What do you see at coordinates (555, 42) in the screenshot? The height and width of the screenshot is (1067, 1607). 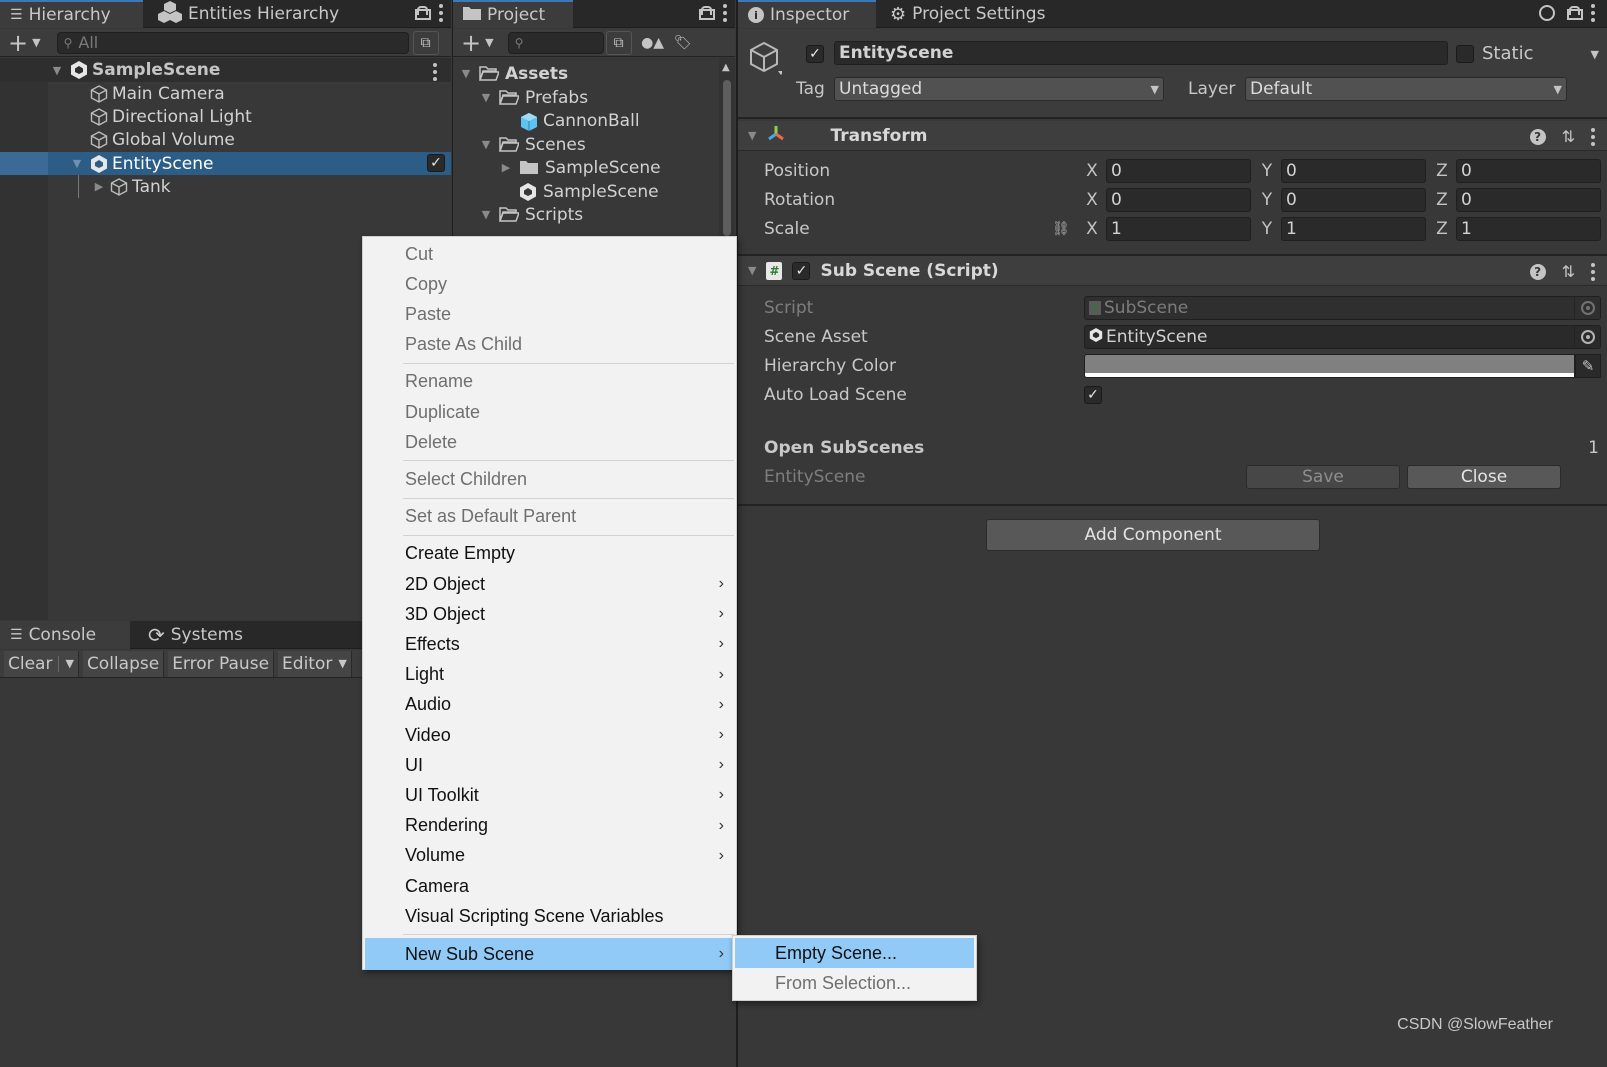 I see `project-search-input: ⚲` at bounding box center [555, 42].